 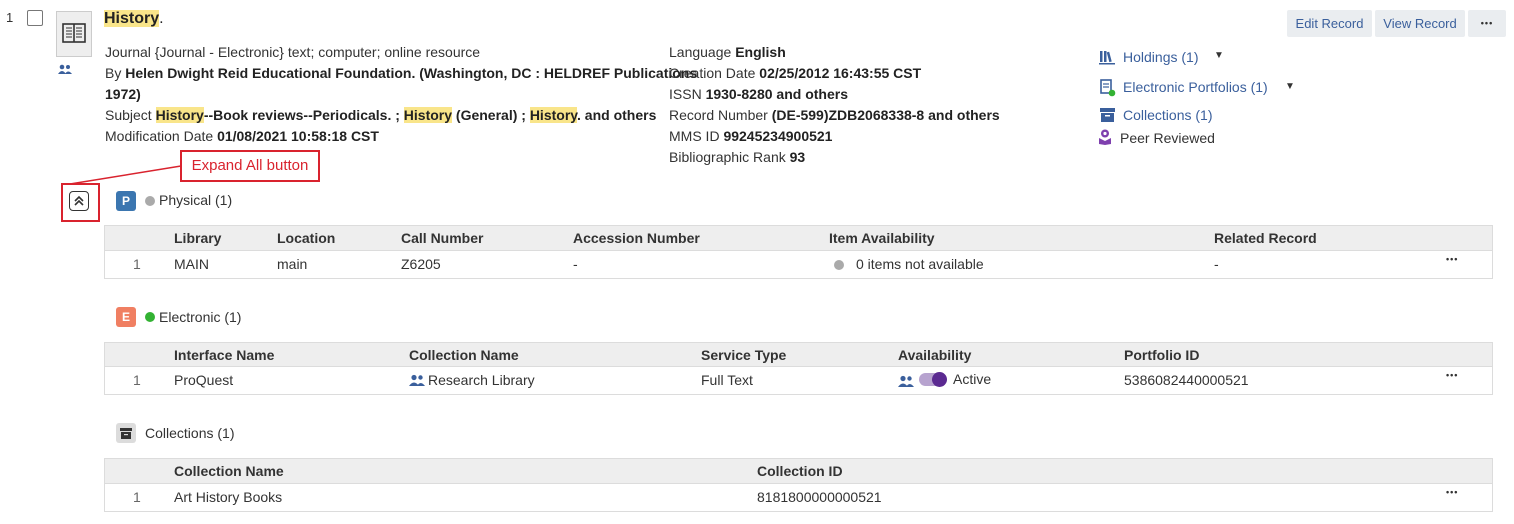 I want to click on creation-date-value: 02/25/2012 16:43:55 CST, so click(x=840, y=73).